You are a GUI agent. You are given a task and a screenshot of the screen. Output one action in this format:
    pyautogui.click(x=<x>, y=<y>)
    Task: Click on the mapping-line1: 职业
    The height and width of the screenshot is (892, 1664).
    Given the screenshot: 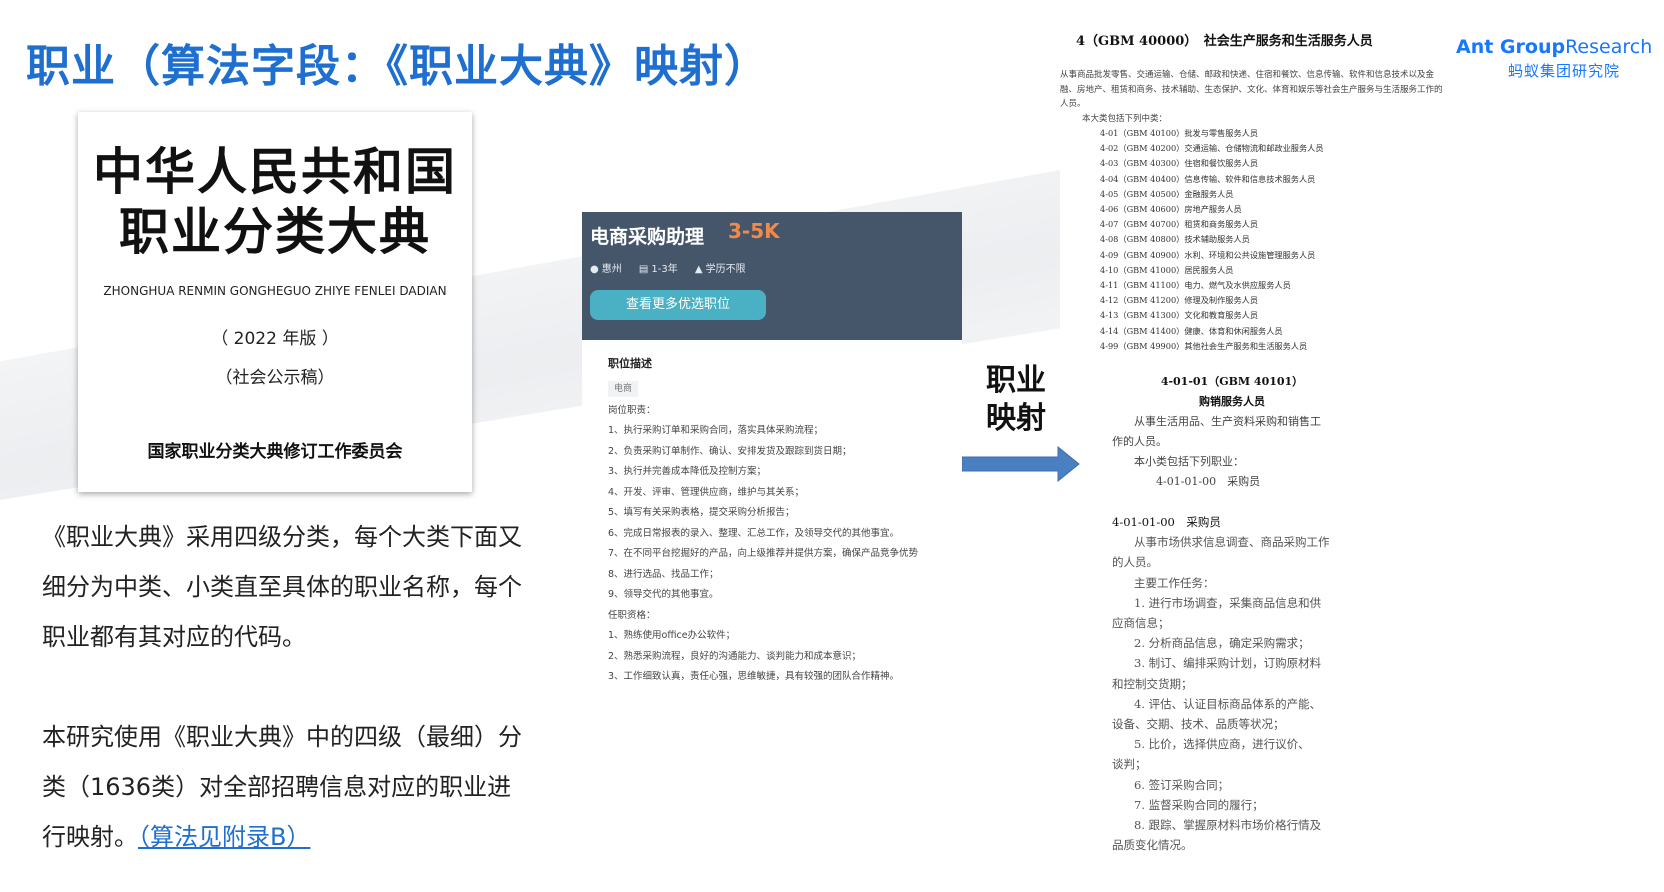 What is the action you would take?
    pyautogui.click(x=1016, y=380)
    